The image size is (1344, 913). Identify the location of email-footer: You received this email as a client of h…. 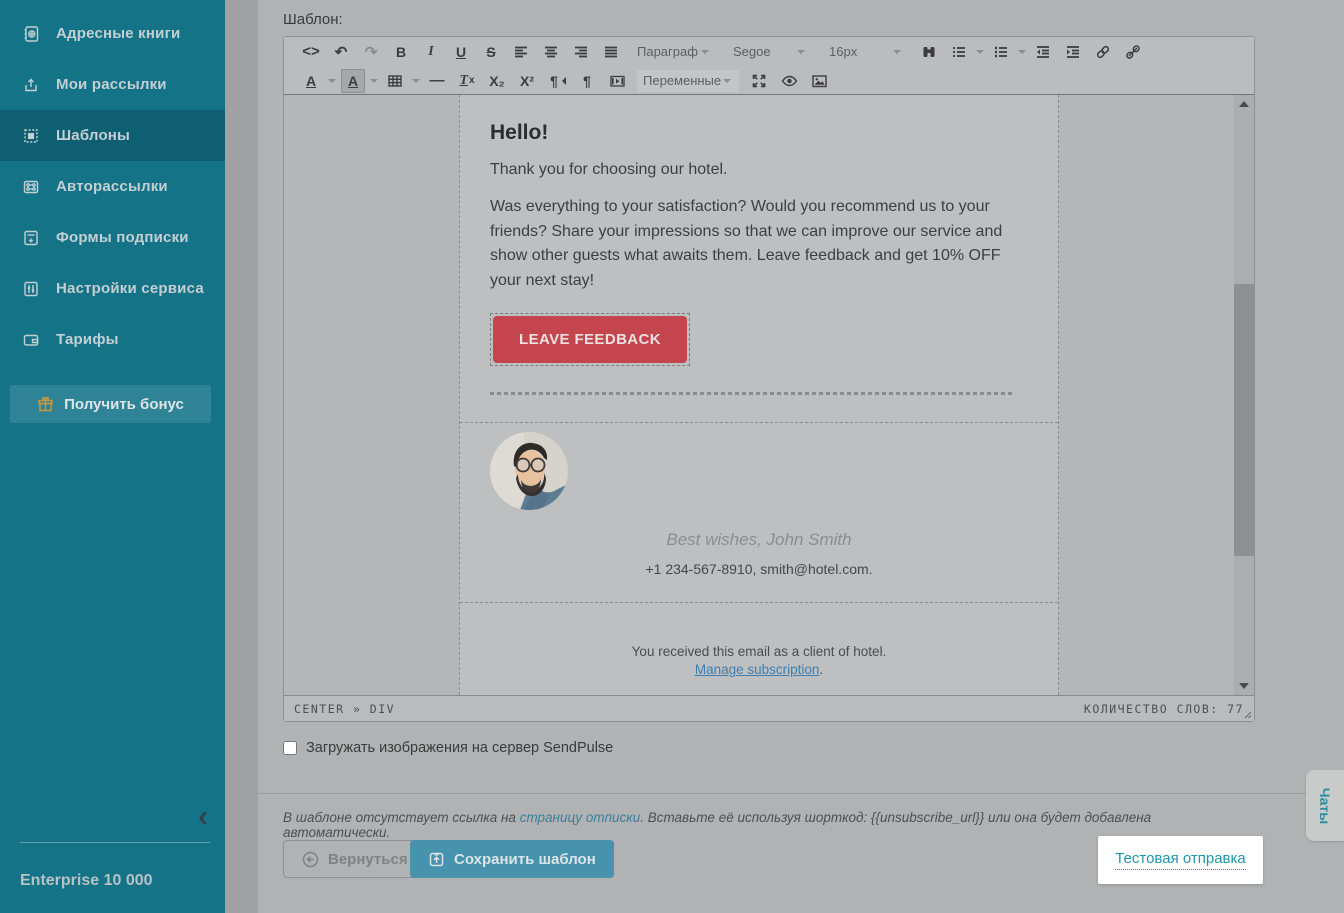
(759, 660).